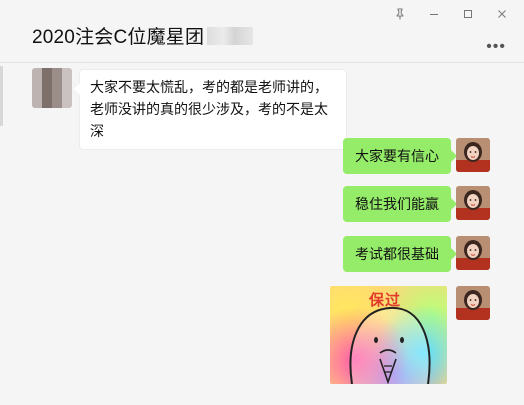 This screenshot has width=524, height=405. Describe the element at coordinates (385, 300) in the screenshot. I see `sticker-caption: 保过` at that location.